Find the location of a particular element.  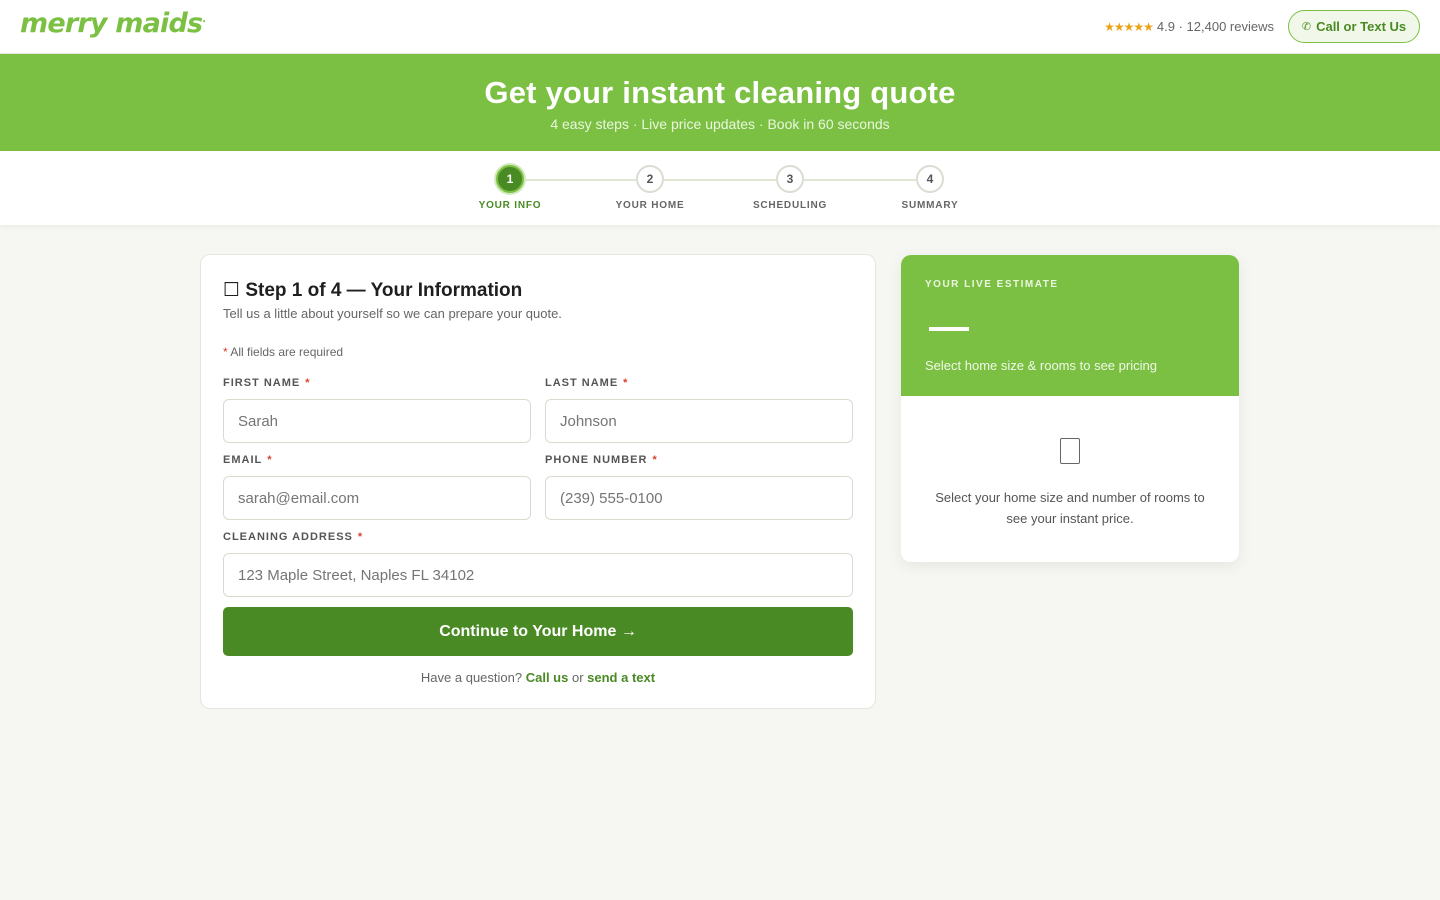

rating-stars-icon: ★★★★★ is located at coordinates (1129, 27).